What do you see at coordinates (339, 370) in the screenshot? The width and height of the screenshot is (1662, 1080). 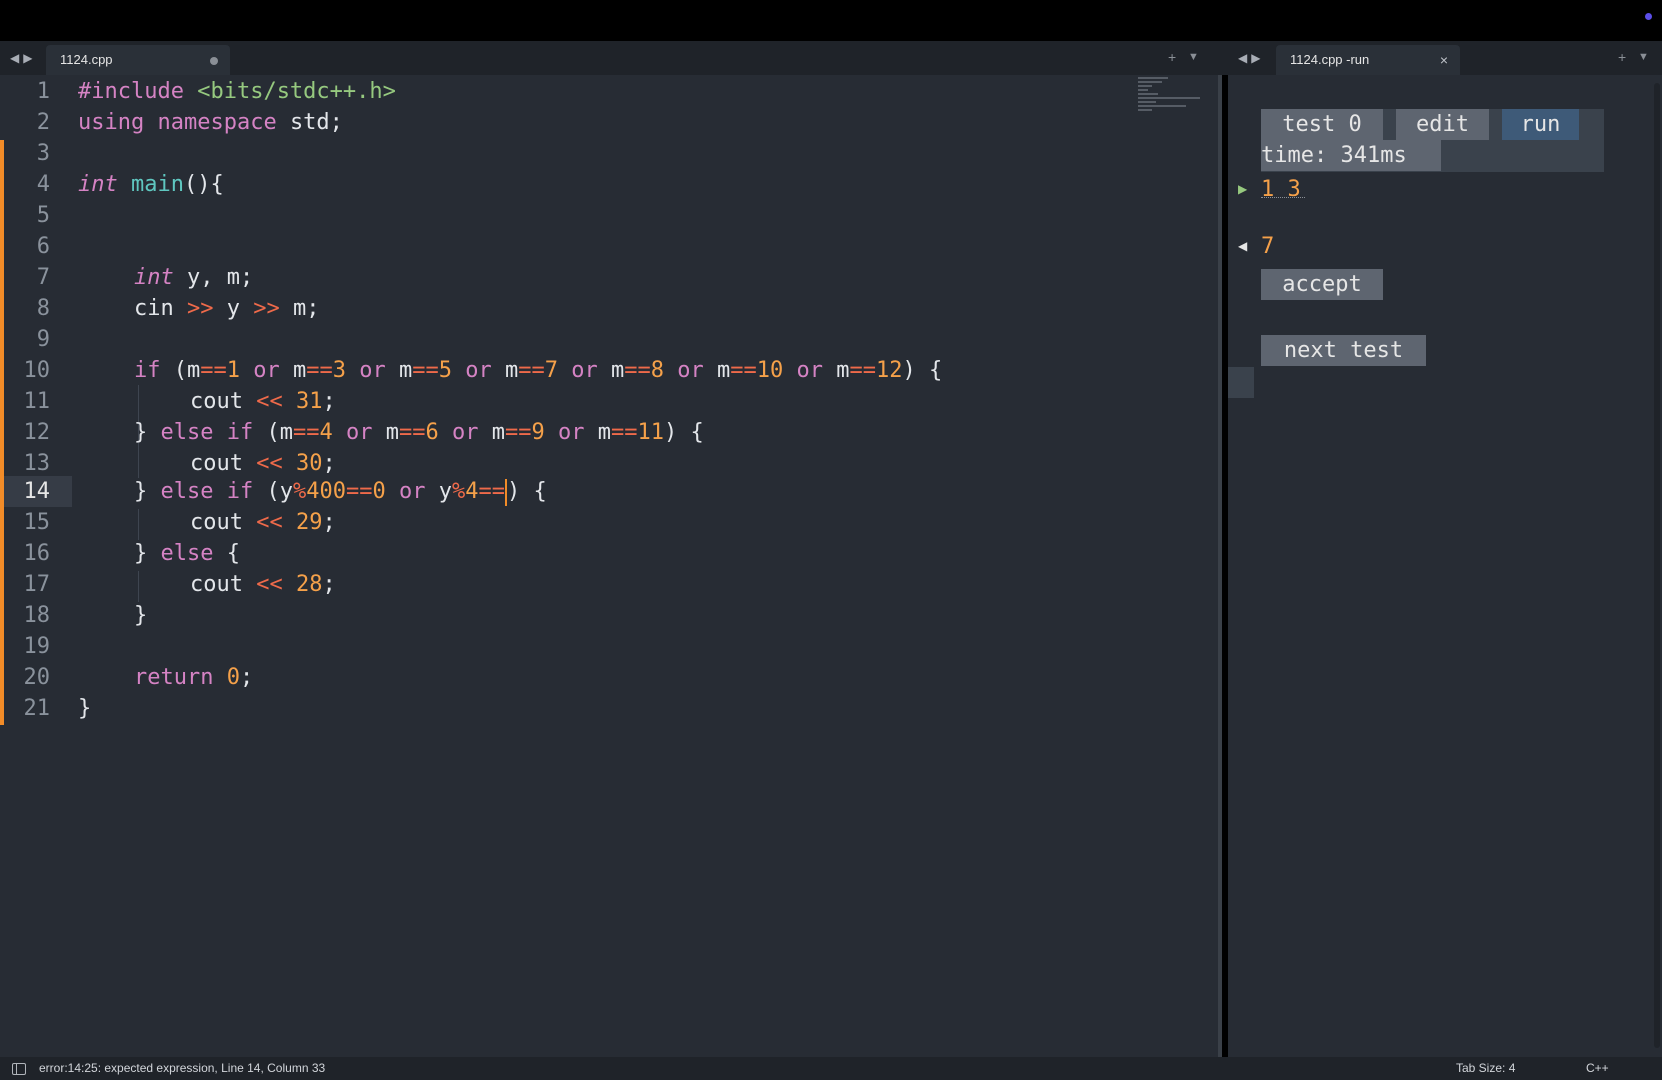 I see `code-token: 3` at bounding box center [339, 370].